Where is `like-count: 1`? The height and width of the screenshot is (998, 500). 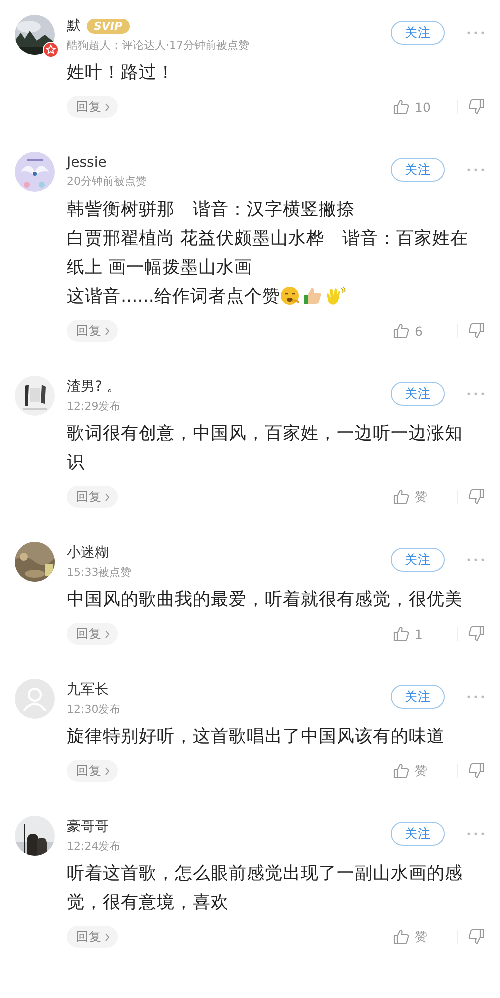
like-count: 1 is located at coordinates (419, 634).